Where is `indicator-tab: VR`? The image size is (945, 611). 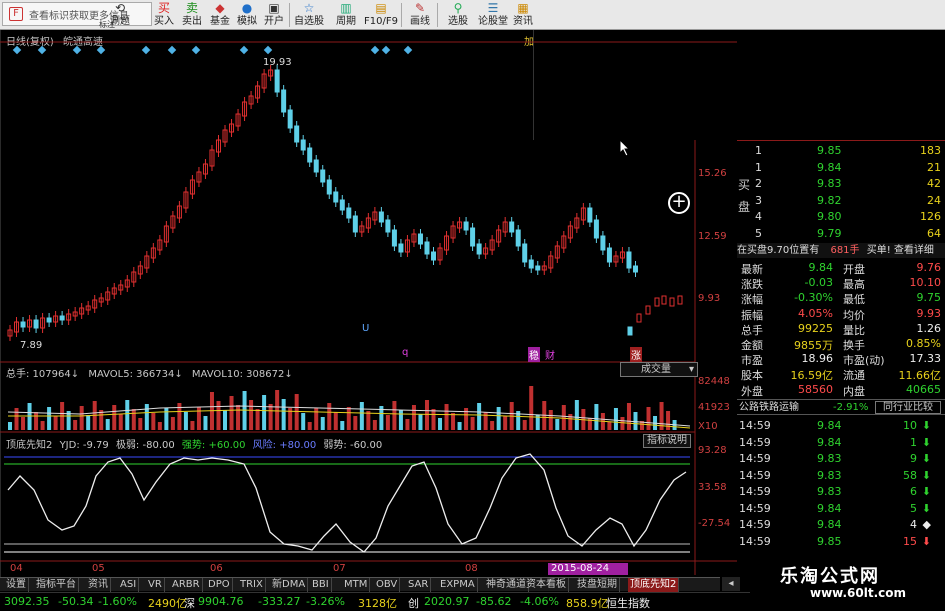 indicator-tab: VR is located at coordinates (155, 585).